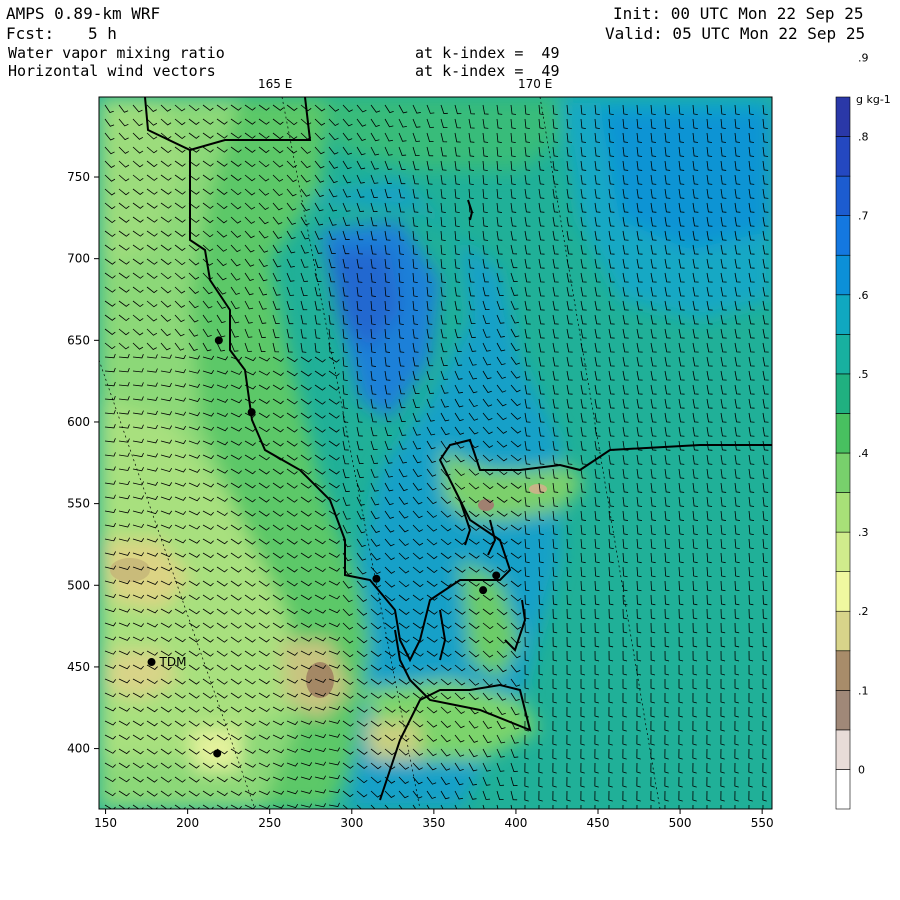  I want to click on x-tick-label: 400, so click(515, 823).